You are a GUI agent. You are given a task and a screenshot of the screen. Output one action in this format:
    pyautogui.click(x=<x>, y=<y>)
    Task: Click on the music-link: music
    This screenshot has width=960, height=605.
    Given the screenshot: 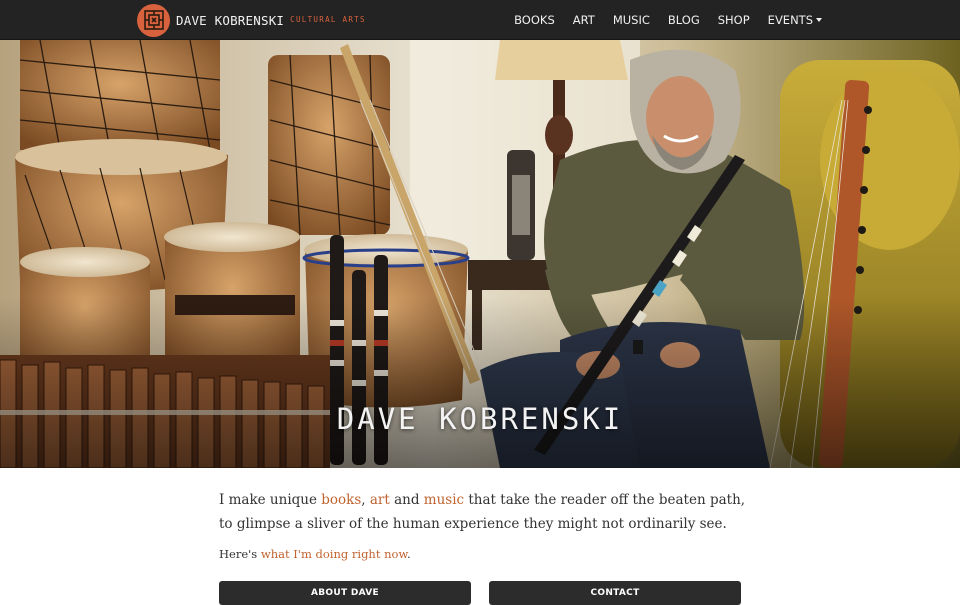 What is the action you would take?
    pyautogui.click(x=444, y=500)
    